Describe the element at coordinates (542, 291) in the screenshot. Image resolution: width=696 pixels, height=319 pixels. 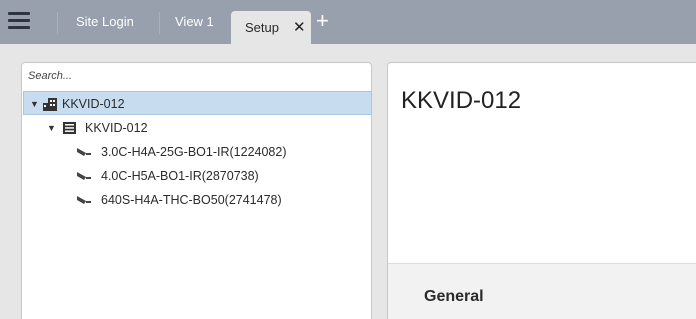
I see `general-section: General` at that location.